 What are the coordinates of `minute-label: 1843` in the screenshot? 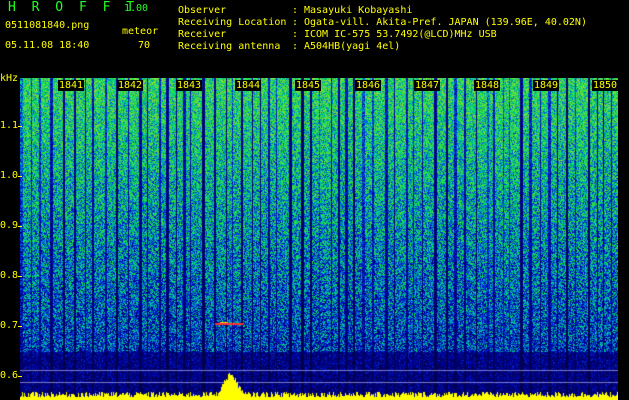 It's located at (189, 85).